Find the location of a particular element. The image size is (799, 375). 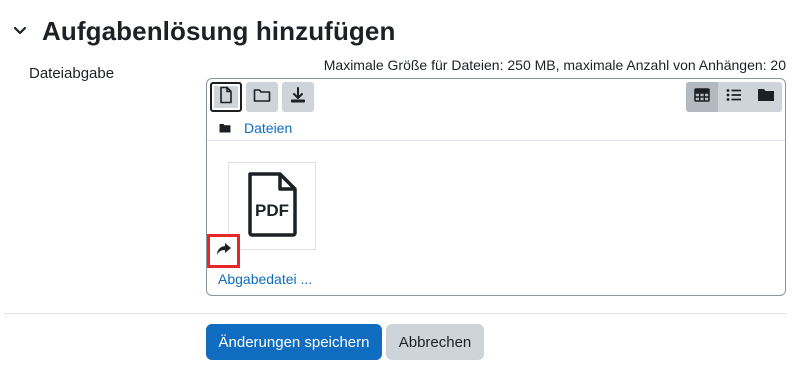

save-changes-button: Änderungen speichern is located at coordinates (294, 342).